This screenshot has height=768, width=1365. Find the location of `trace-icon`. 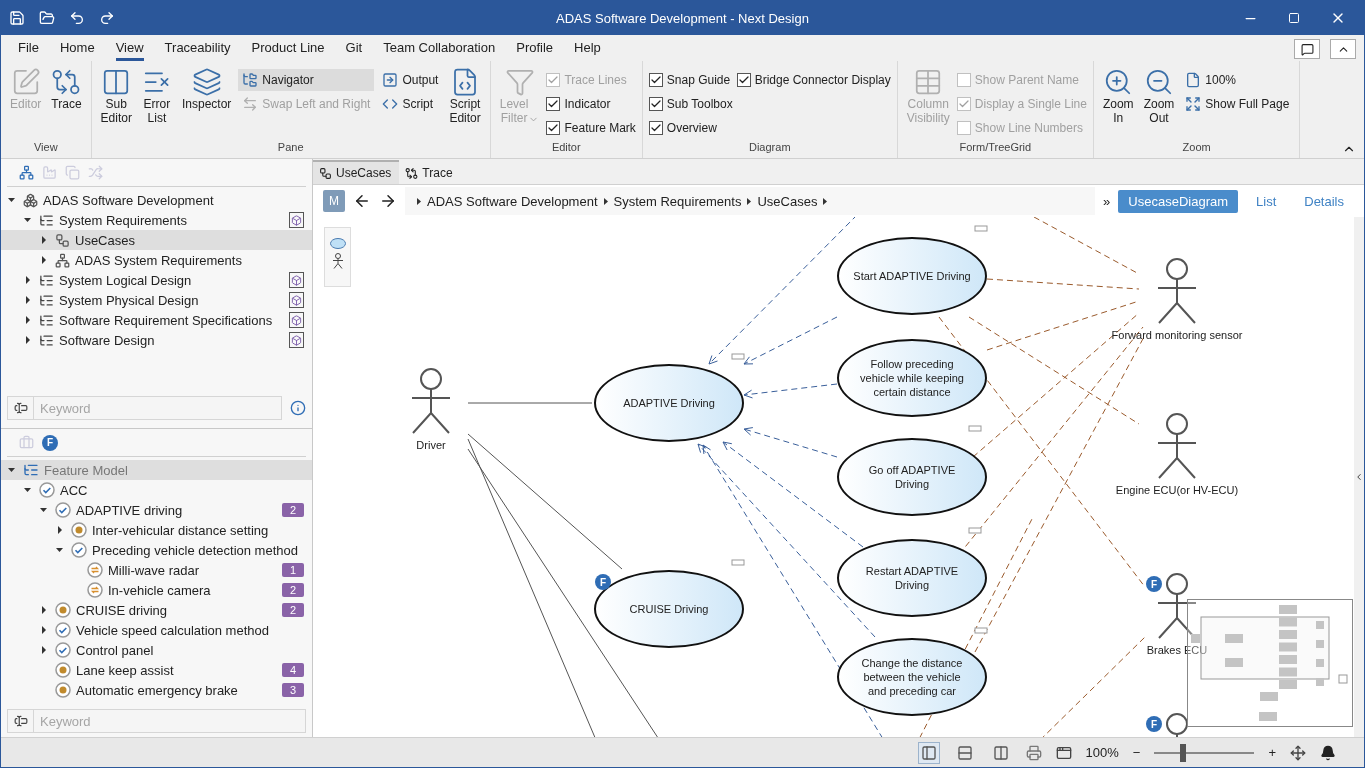

trace-icon is located at coordinates (412, 173).